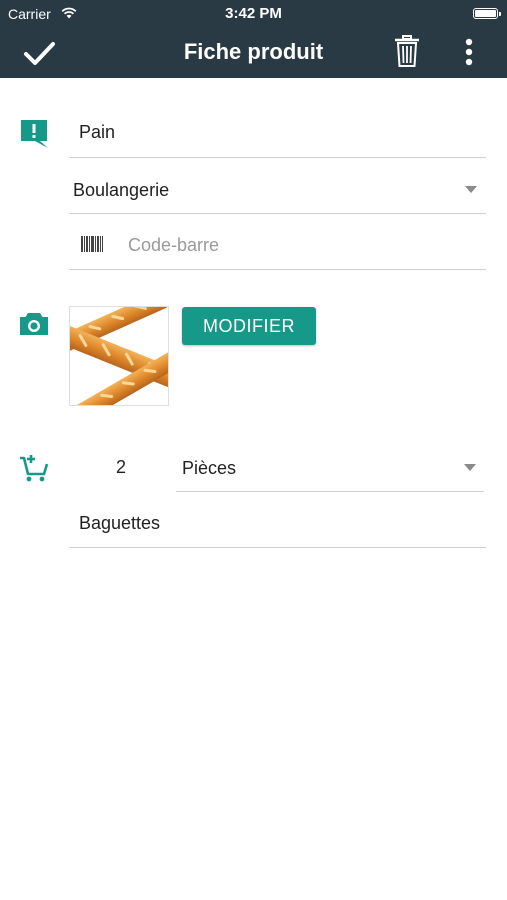 The height and width of the screenshot is (900, 507). Describe the element at coordinates (209, 468) in the screenshot. I see `unit-value: Pièces` at that location.